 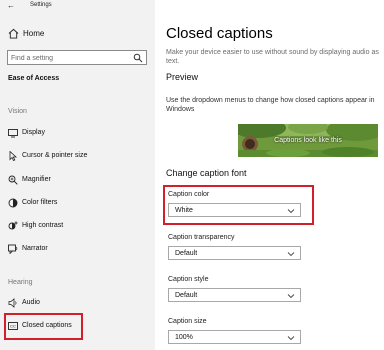 I want to click on sidebar-item-label: Audio, so click(x=31, y=302).